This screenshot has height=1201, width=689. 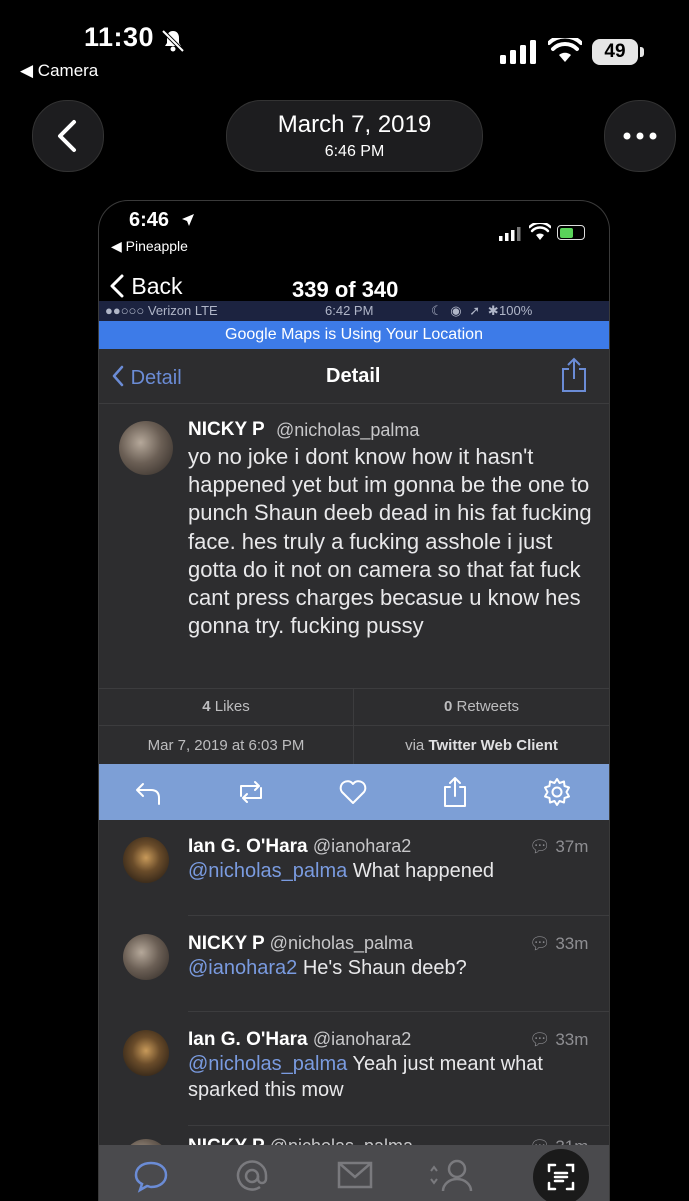 I want to click on retweets-count: 0 Retweets, so click(x=481, y=706).